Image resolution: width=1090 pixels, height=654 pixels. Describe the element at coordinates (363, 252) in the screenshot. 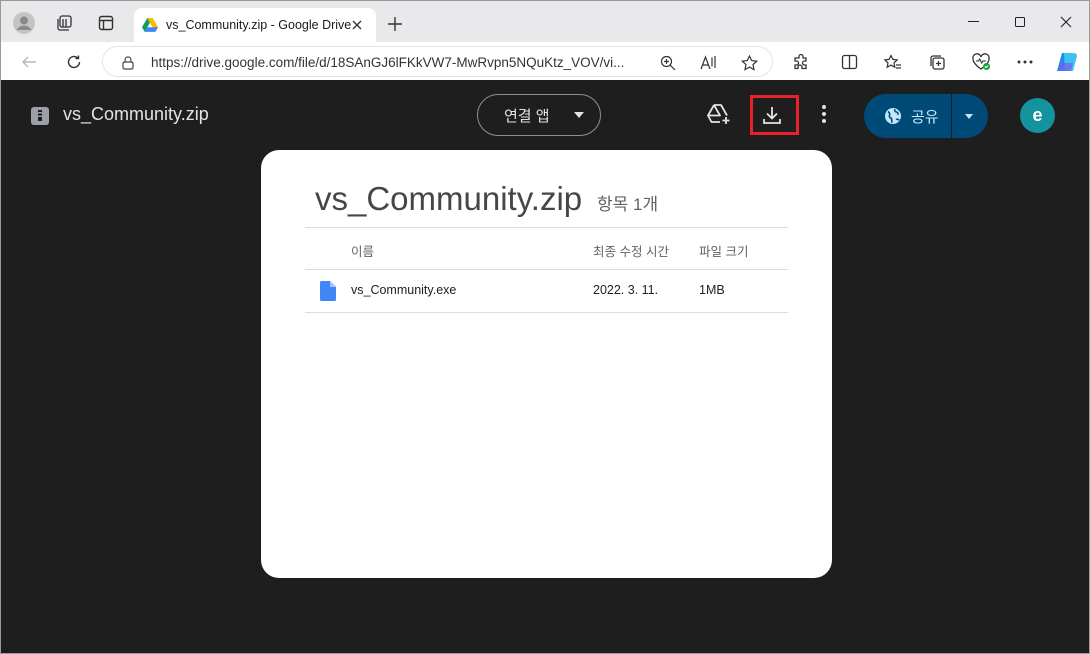

I see `col-name: 이름` at that location.